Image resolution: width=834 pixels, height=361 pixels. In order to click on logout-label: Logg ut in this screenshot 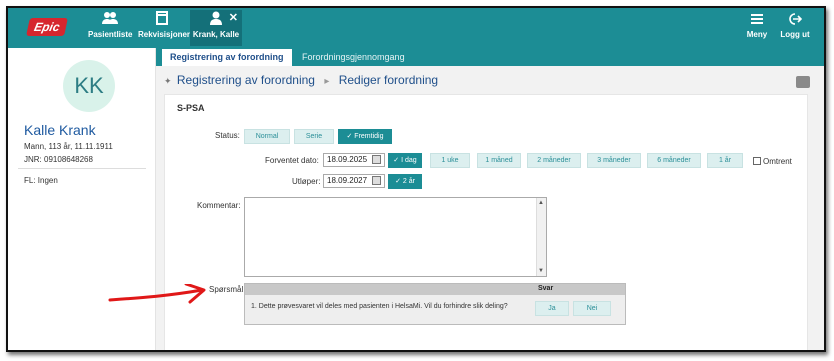, I will do `click(795, 34)`.